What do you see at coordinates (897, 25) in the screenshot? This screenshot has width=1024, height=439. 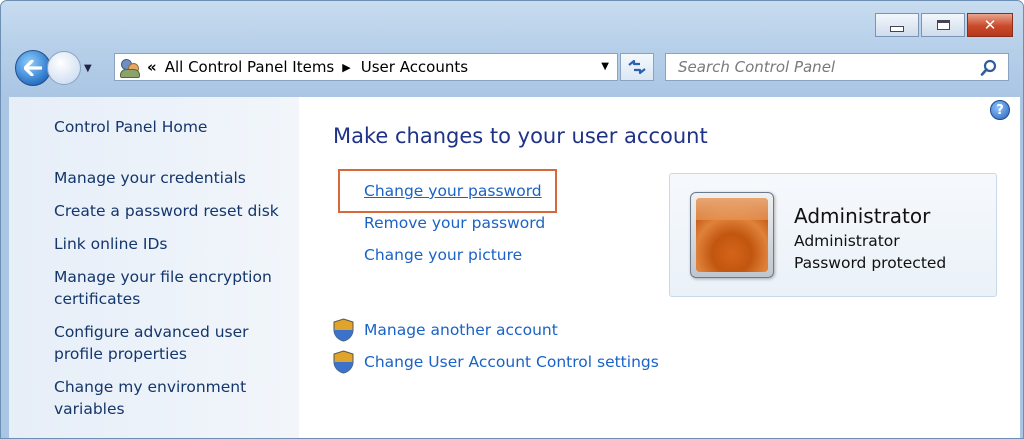 I see `minimize-button` at bounding box center [897, 25].